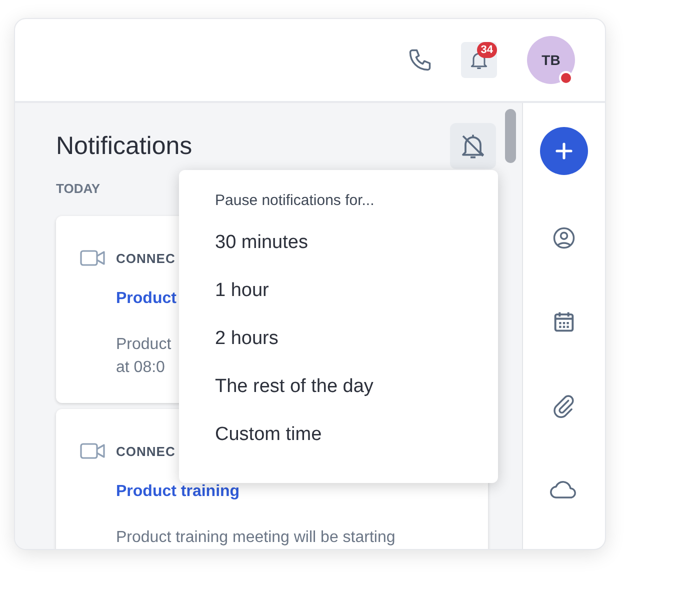  What do you see at coordinates (551, 60) in the screenshot?
I see `user-avatar: TB` at bounding box center [551, 60].